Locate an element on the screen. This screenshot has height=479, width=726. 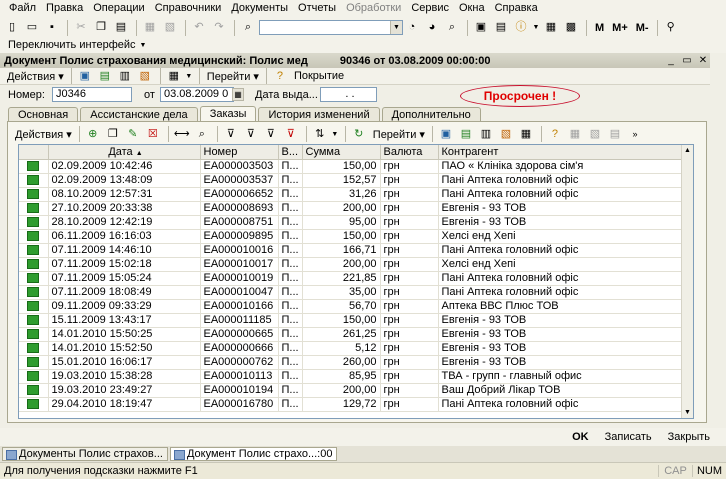
selection-icon: ▣ is located at coordinates (481, 28).